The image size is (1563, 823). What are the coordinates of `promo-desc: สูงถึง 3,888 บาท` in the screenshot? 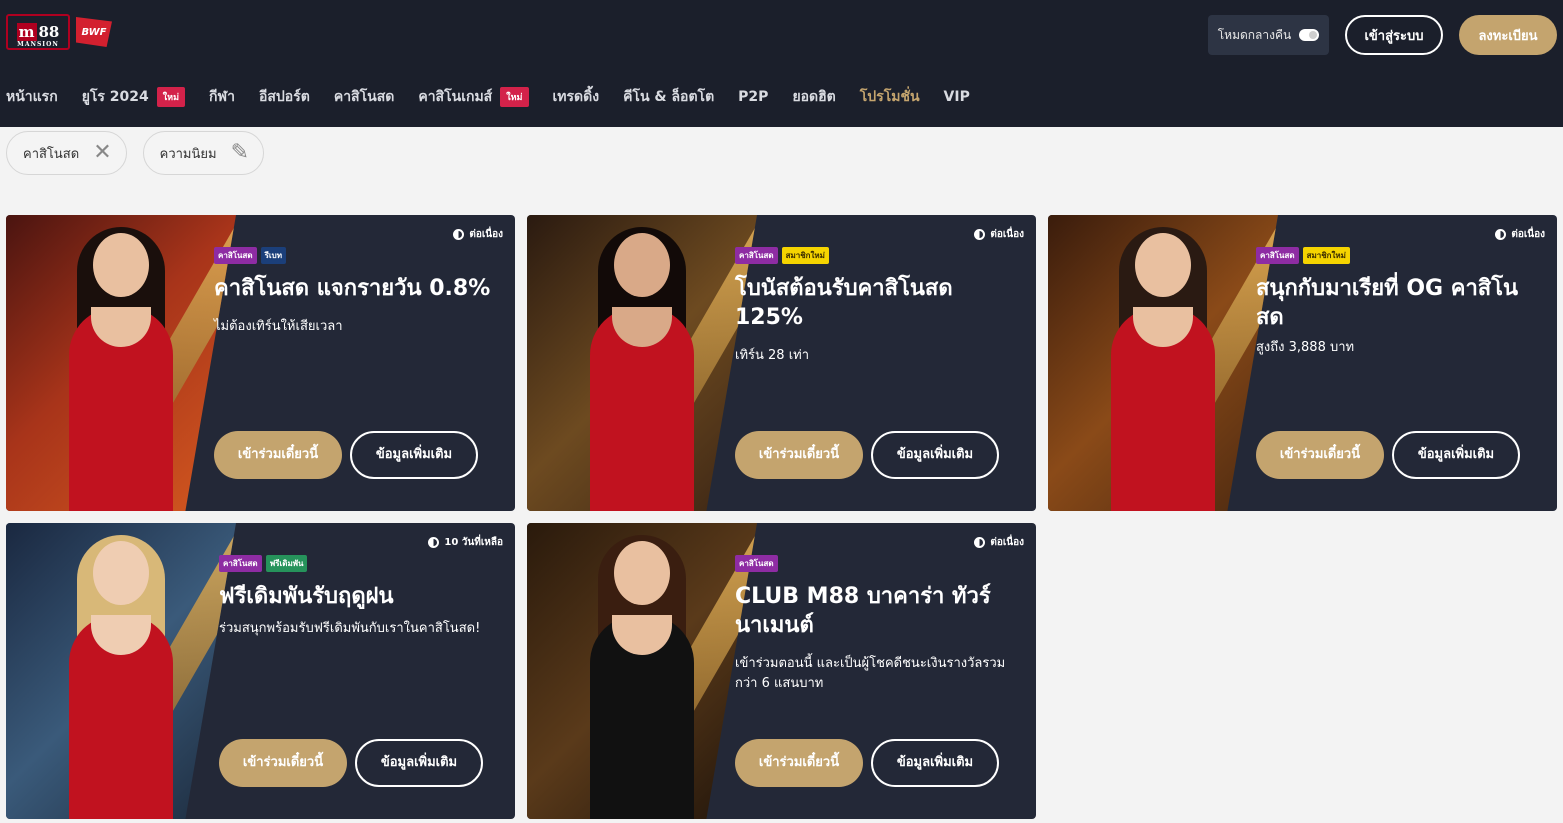 It's located at (1305, 347).